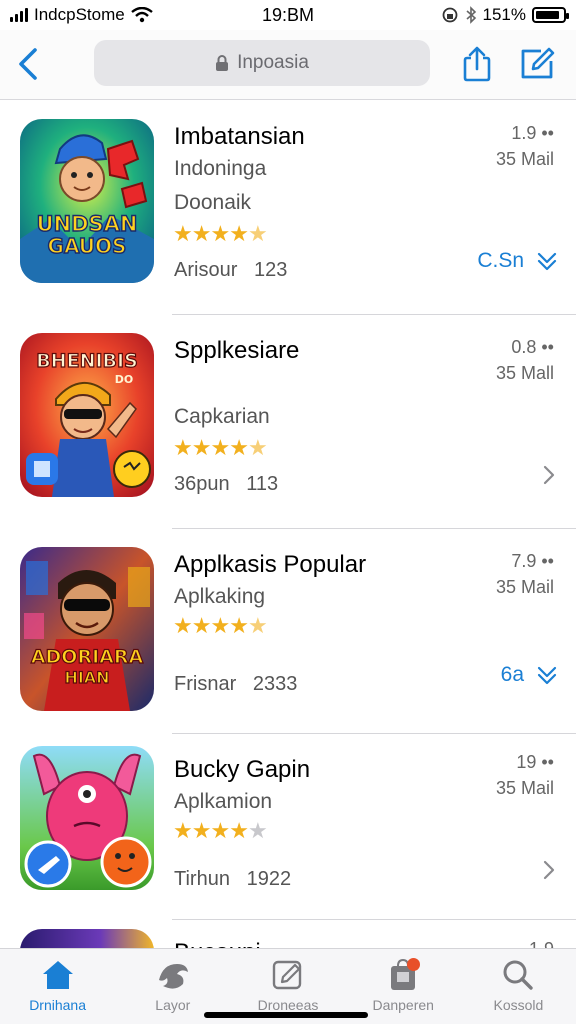 The height and width of the screenshot is (1024, 576). What do you see at coordinates (242, 769) in the screenshot?
I see `app-title: Bucky Gapin` at bounding box center [242, 769].